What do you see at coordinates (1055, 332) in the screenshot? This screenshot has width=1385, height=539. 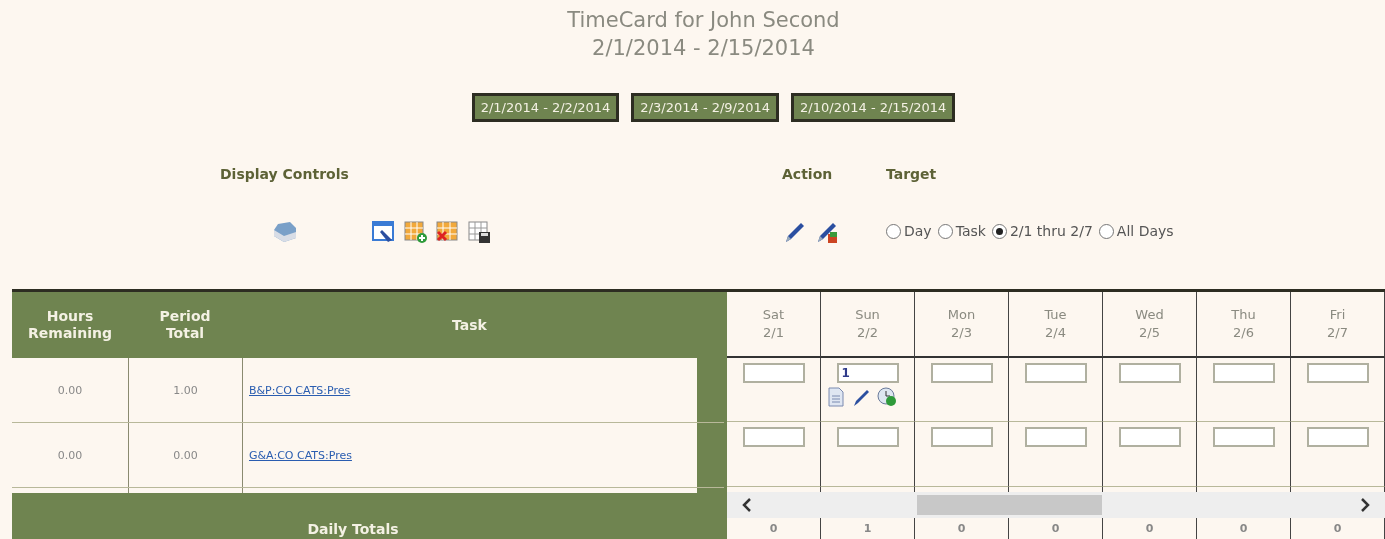 I see `day-date: 2/4` at bounding box center [1055, 332].